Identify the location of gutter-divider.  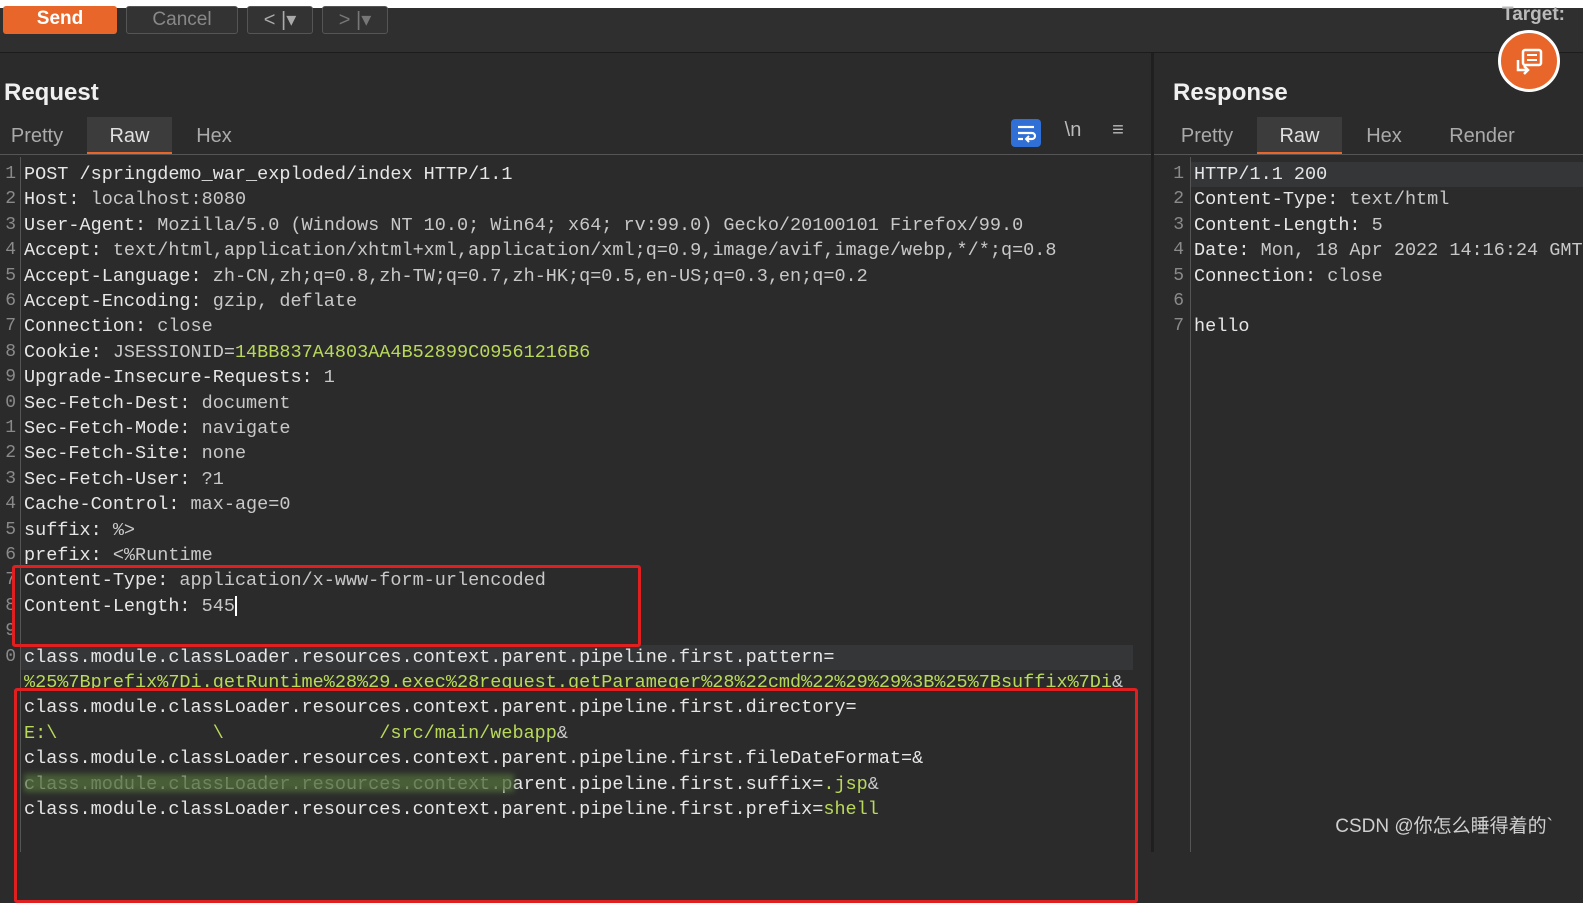
(1190, 504).